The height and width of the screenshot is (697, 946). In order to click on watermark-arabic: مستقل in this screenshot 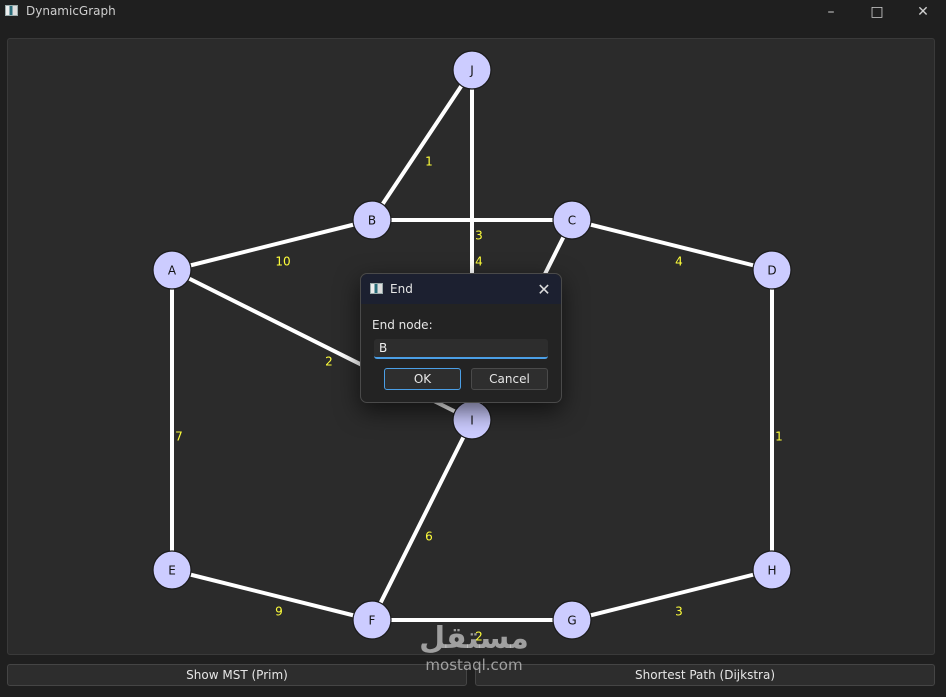, I will do `click(474, 638)`.